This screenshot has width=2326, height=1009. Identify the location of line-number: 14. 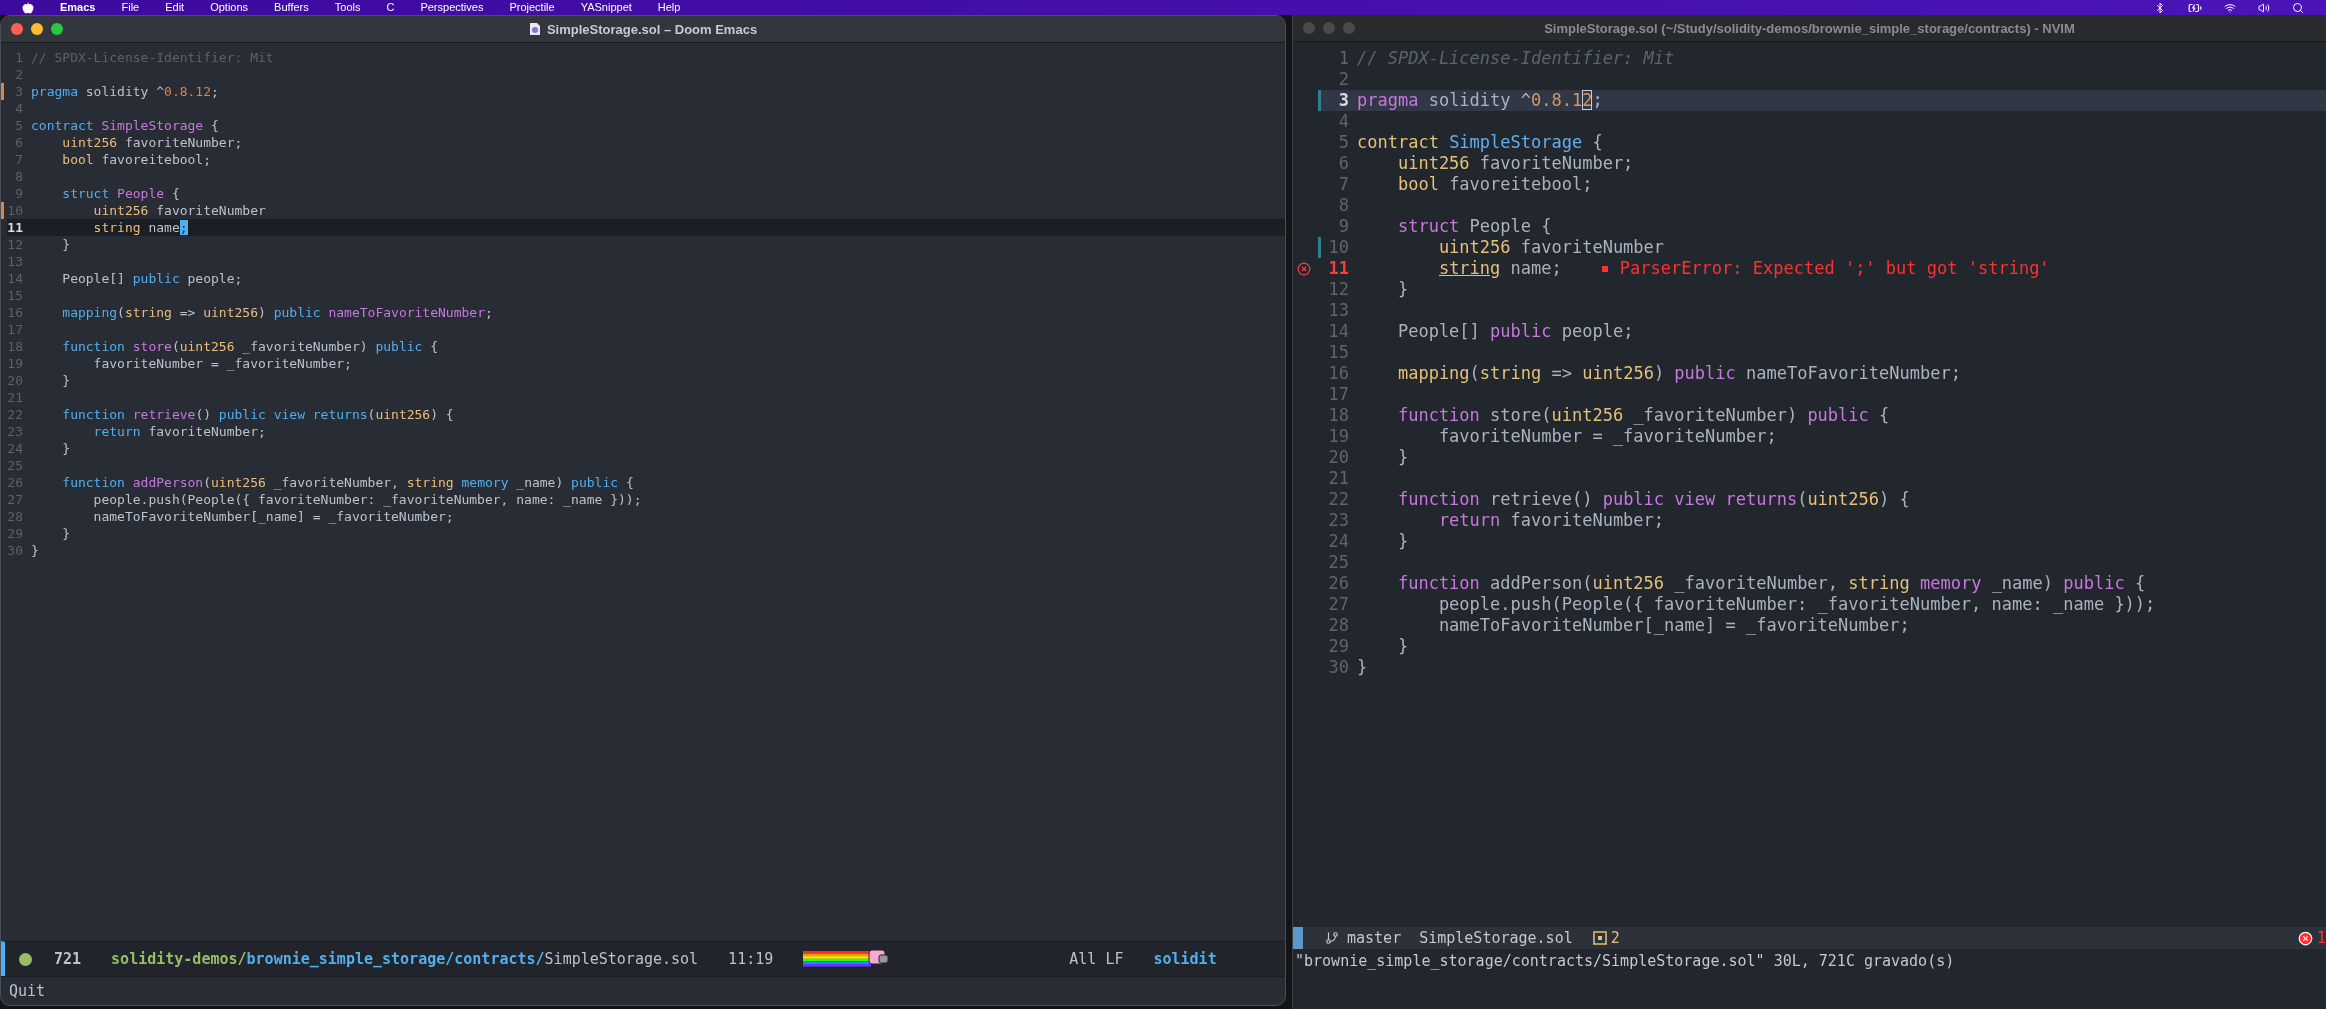
(1338, 331).